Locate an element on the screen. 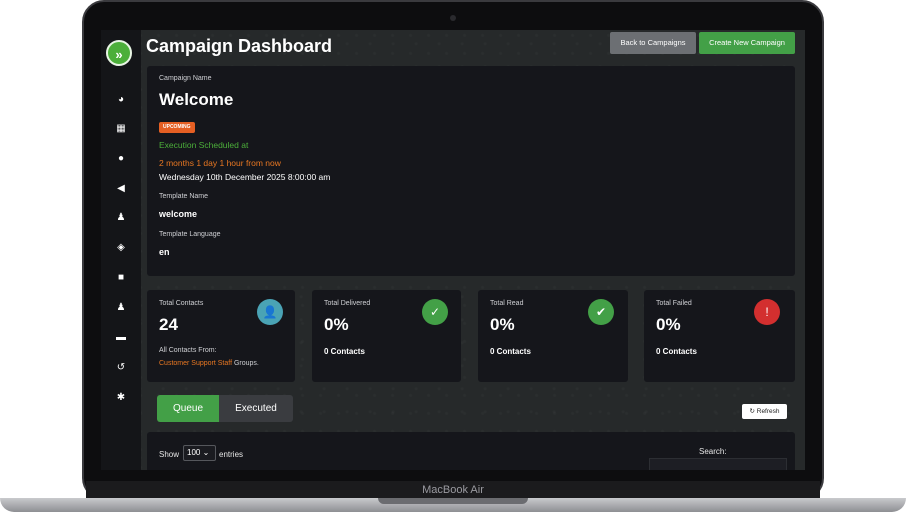 The height and width of the screenshot is (520, 906). app-logo: » is located at coordinates (119, 53).